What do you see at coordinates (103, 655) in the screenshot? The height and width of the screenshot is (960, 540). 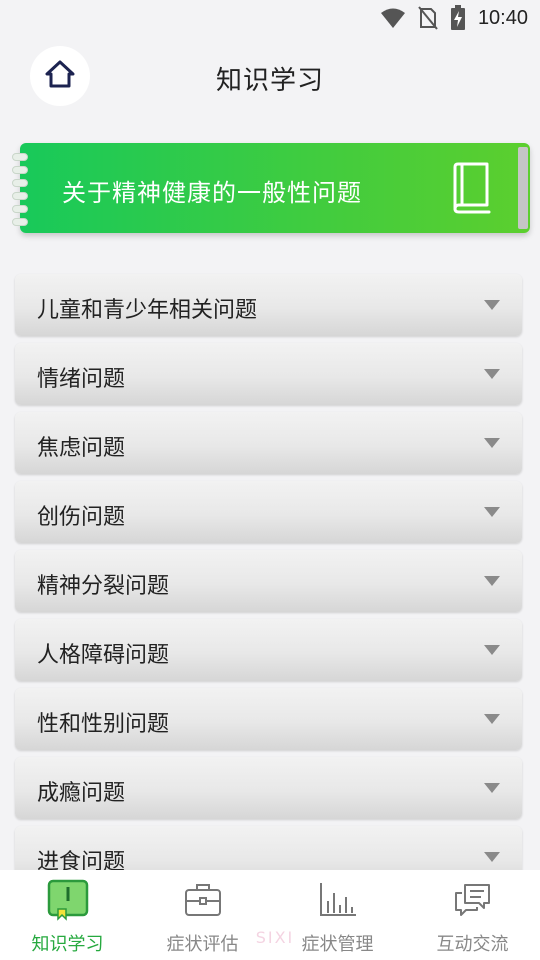 I see `accordion-item-label: 人格障碍问题` at bounding box center [103, 655].